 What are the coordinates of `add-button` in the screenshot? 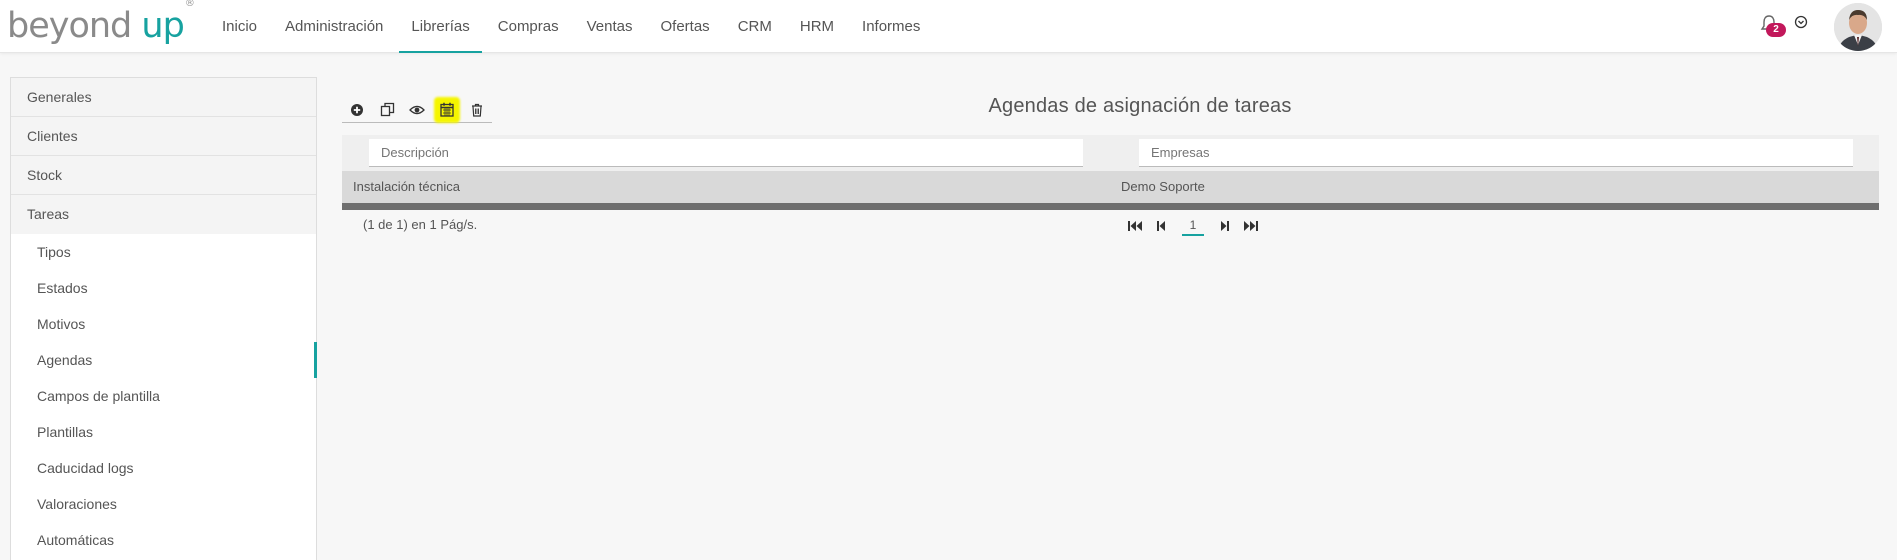 It's located at (357, 110).